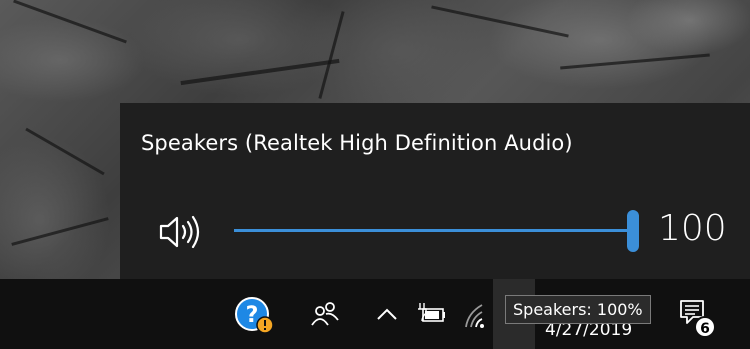  Describe the element at coordinates (325, 315) in the screenshot. I see `people-icon` at that location.